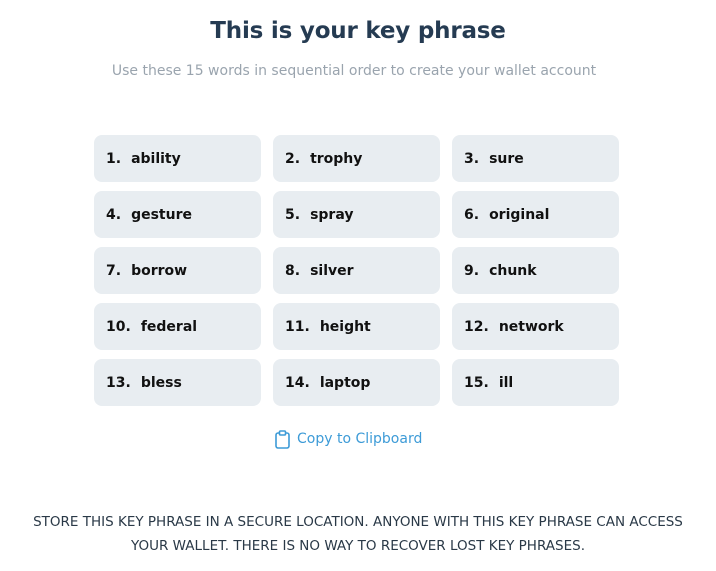  I want to click on key-phrase-word: 7. borrow, so click(177, 270).